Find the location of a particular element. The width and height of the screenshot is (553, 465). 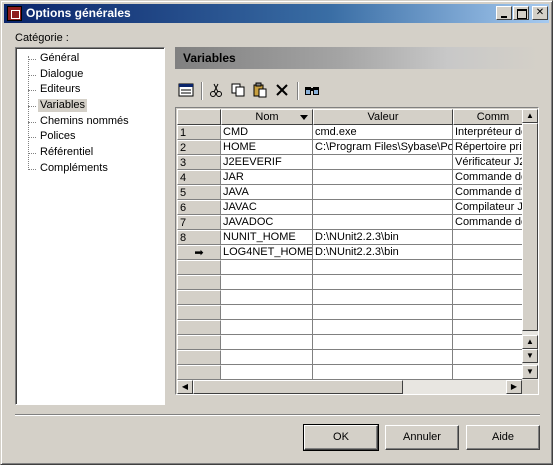

row-number: 6 is located at coordinates (199, 207).